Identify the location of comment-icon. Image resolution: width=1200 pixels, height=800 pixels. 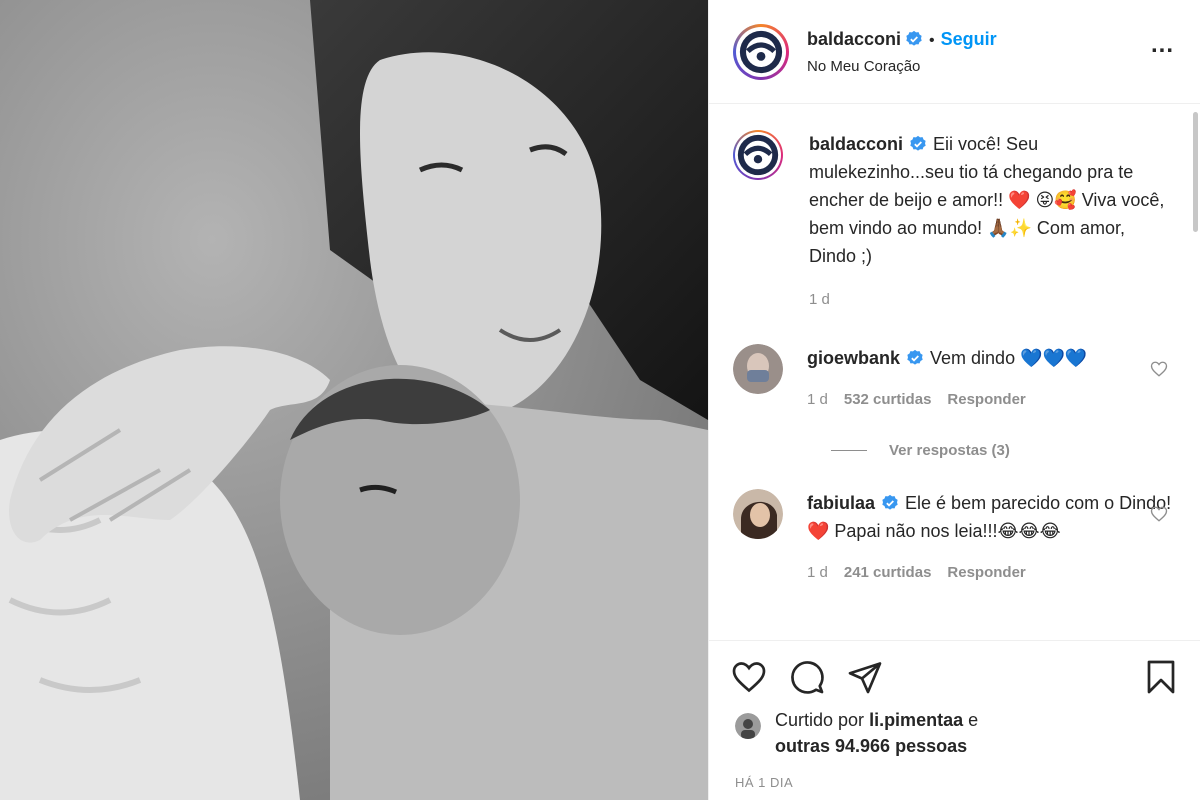
(807, 677).